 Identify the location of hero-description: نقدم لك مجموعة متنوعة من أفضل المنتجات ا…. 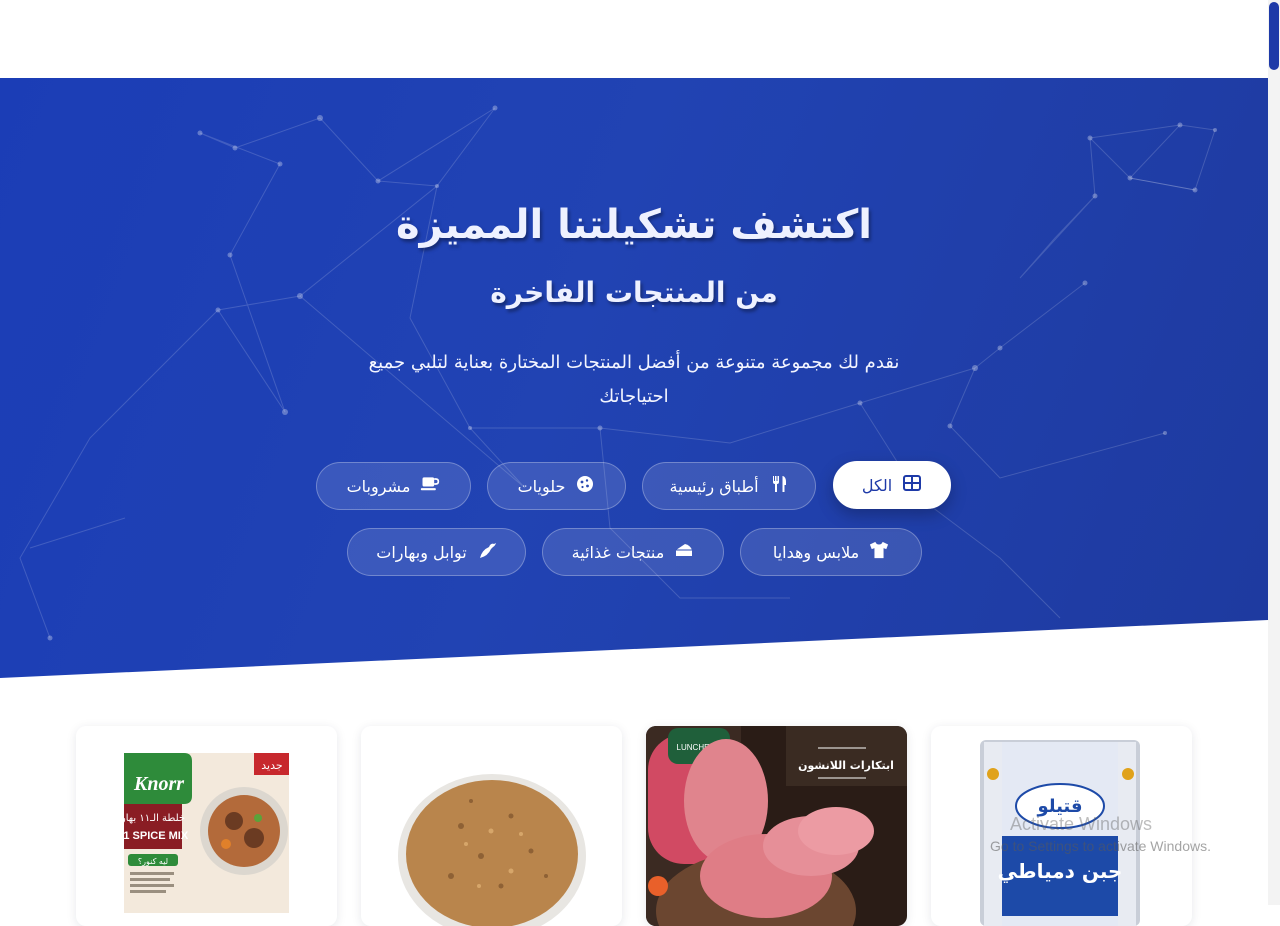
(634, 379).